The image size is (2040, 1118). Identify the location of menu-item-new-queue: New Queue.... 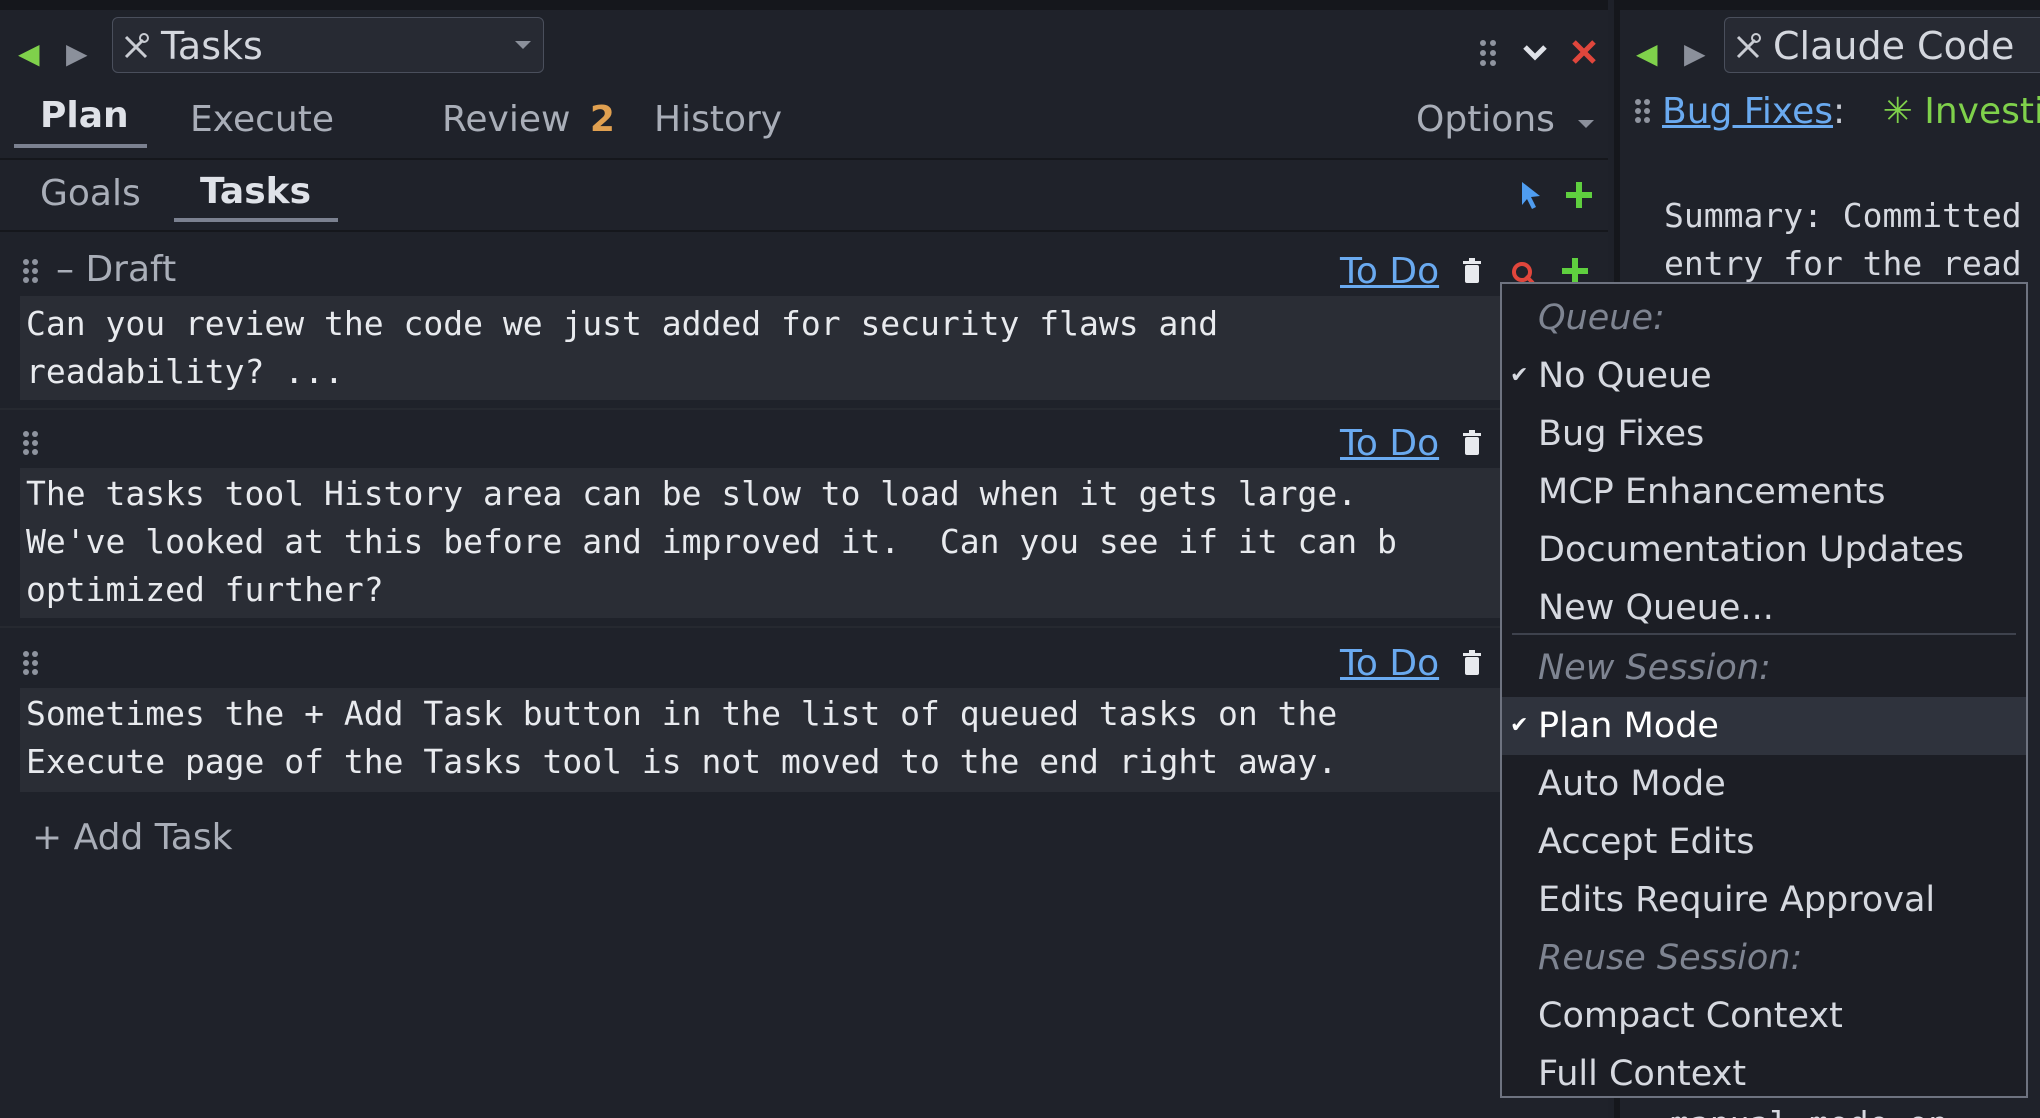
(1764, 608).